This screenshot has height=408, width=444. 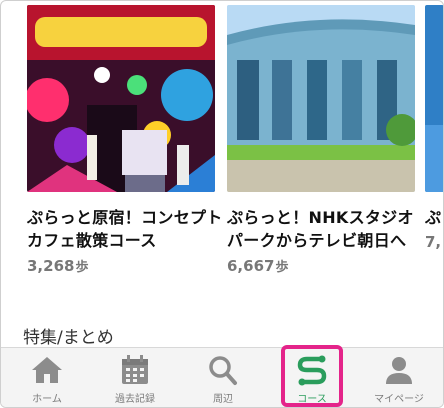 What do you see at coordinates (92, 240) in the screenshot?
I see `course-title-line2: カフェ散策コース` at bounding box center [92, 240].